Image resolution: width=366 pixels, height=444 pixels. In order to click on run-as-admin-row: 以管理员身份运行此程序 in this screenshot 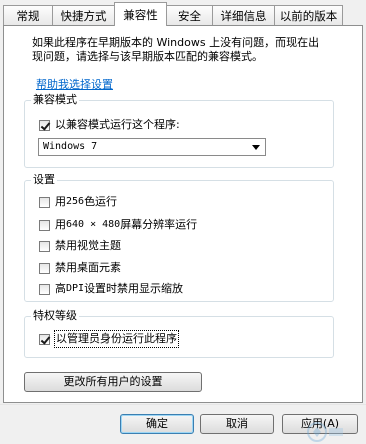, I will do `click(109, 339)`.